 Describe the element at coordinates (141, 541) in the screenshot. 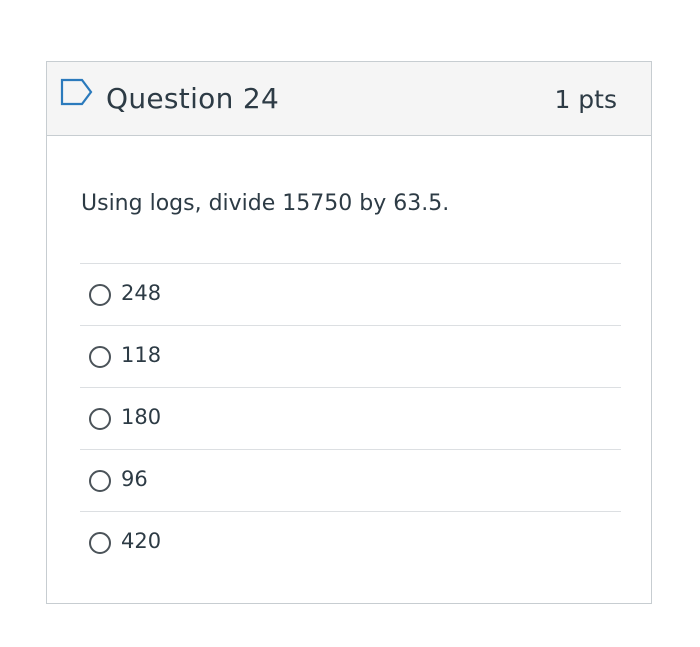

I see `answer-label: 420` at that location.